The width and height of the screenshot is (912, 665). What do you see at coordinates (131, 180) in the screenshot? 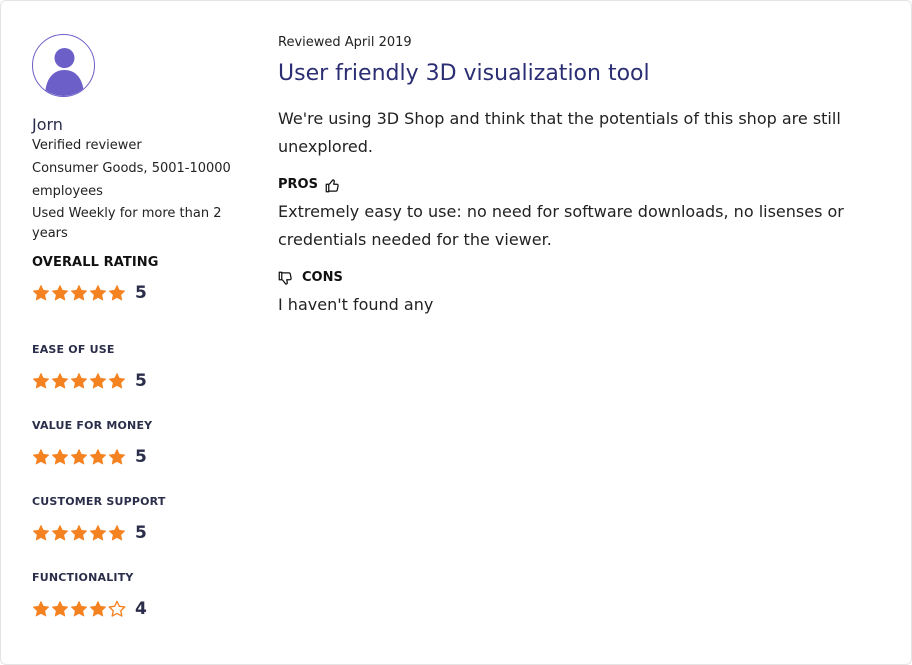
I see `reviewer-company: Consumer Goods, 5001-10000 employees` at bounding box center [131, 180].